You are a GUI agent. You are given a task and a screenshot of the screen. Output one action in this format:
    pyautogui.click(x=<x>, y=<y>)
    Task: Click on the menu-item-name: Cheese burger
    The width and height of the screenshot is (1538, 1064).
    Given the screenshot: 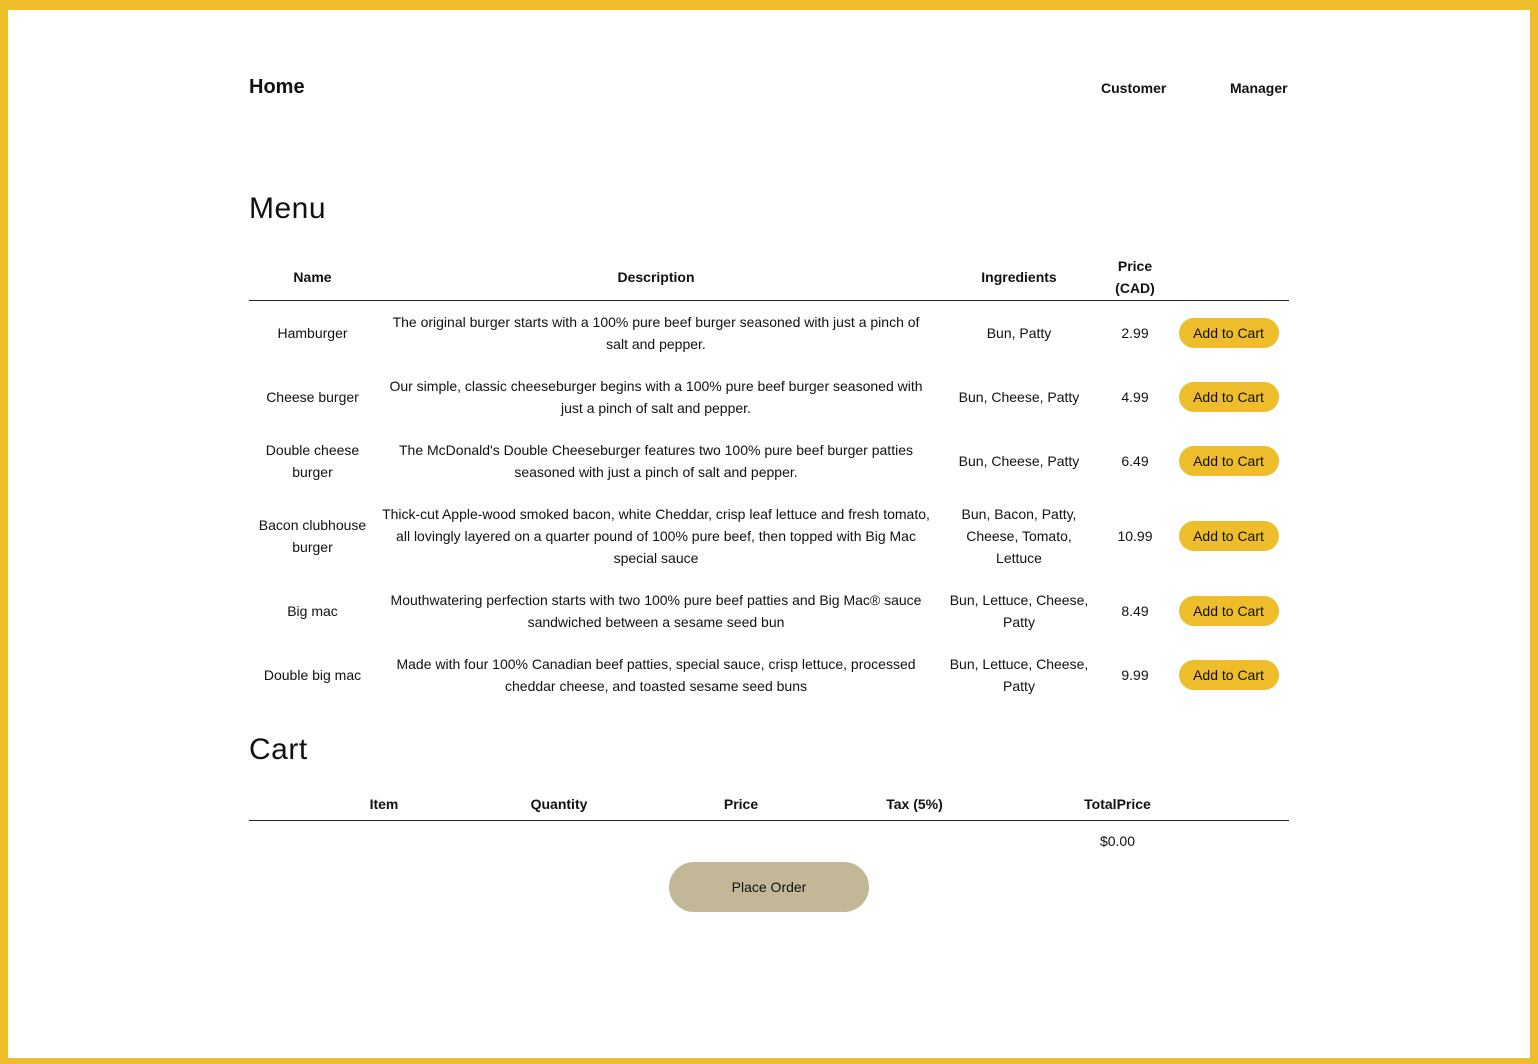 What is the action you would take?
    pyautogui.click(x=312, y=396)
    